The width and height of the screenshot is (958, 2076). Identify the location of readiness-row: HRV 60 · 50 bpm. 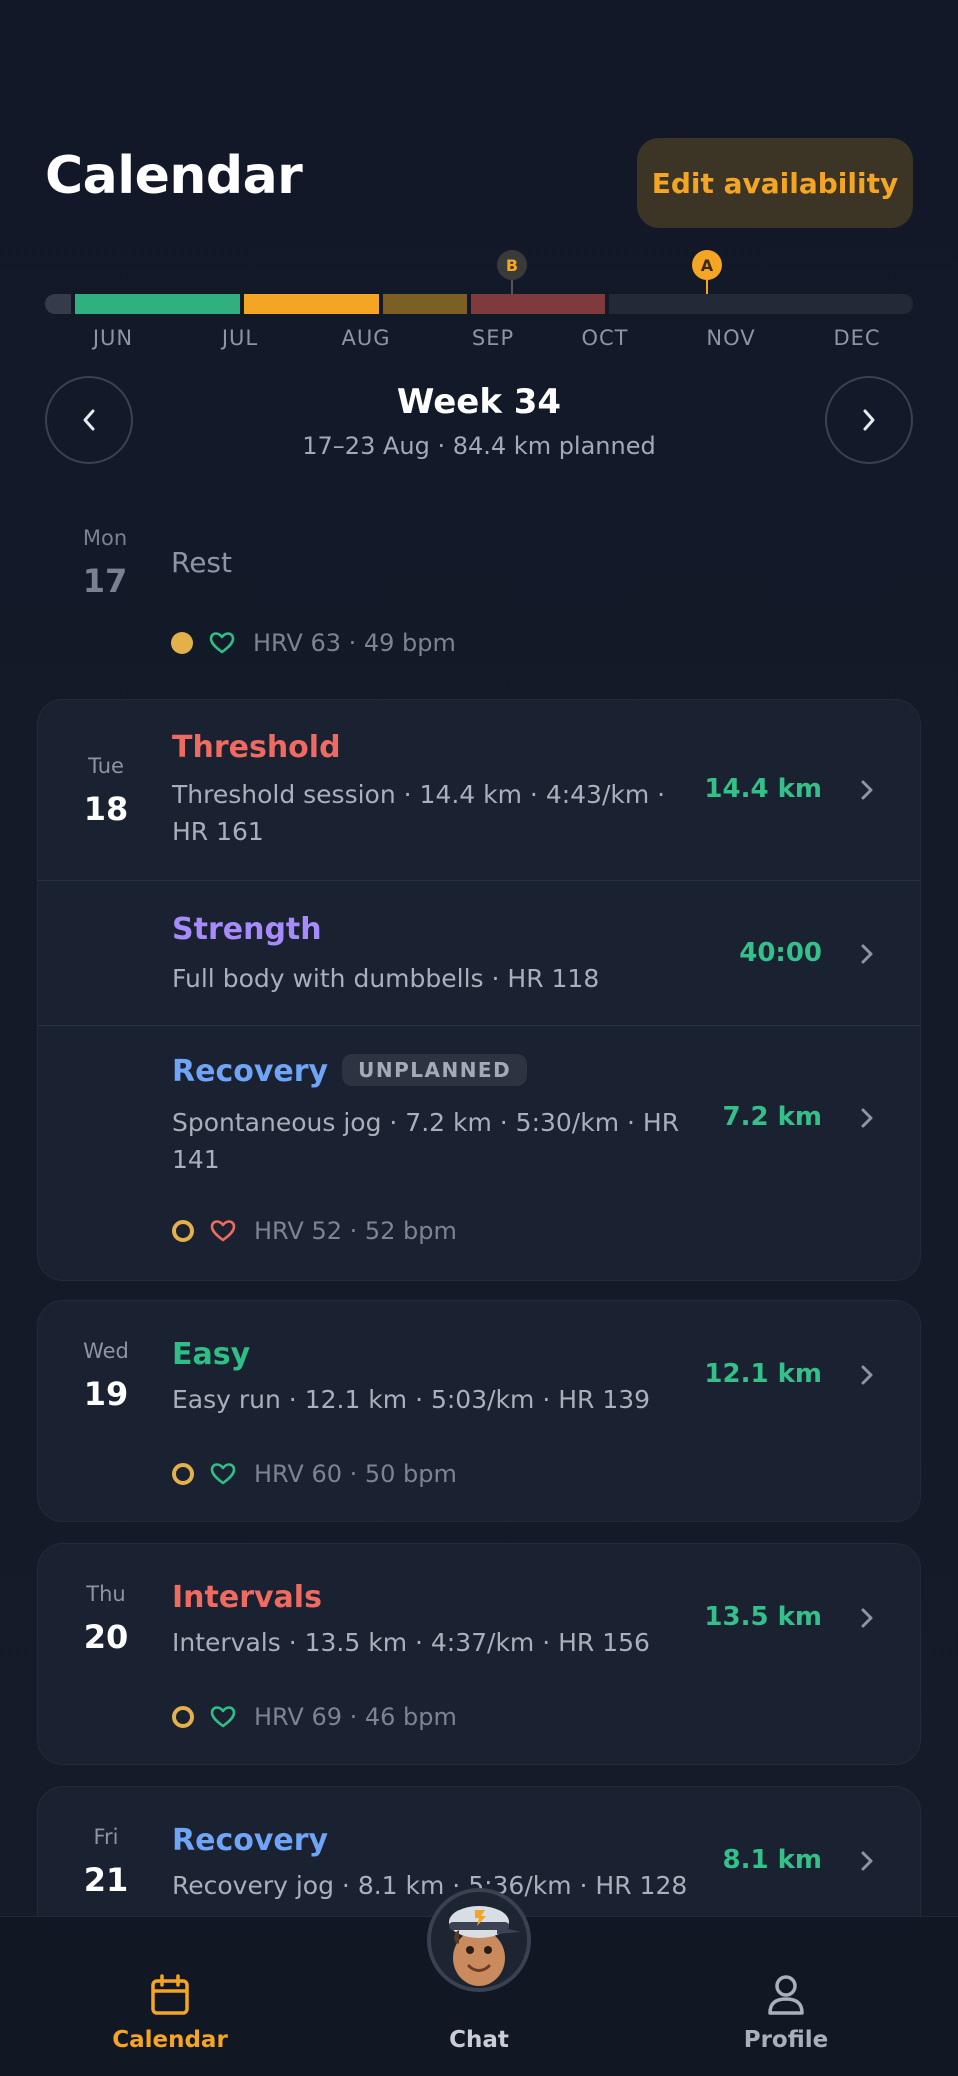
(314, 1474).